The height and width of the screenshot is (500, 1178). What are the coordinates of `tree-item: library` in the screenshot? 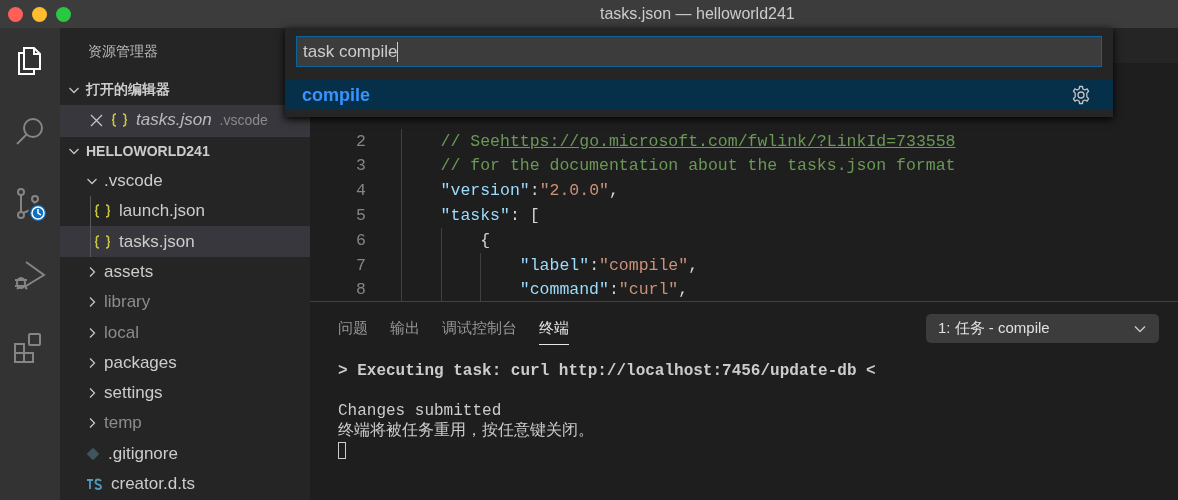 It's located at (185, 302).